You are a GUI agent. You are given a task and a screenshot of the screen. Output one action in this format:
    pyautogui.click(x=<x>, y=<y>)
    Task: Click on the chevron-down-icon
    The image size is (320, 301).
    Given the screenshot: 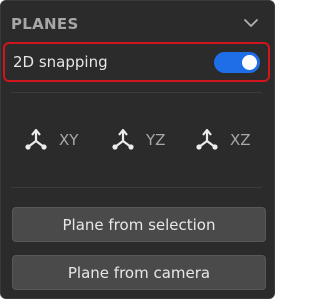 What is the action you would take?
    pyautogui.click(x=251, y=23)
    